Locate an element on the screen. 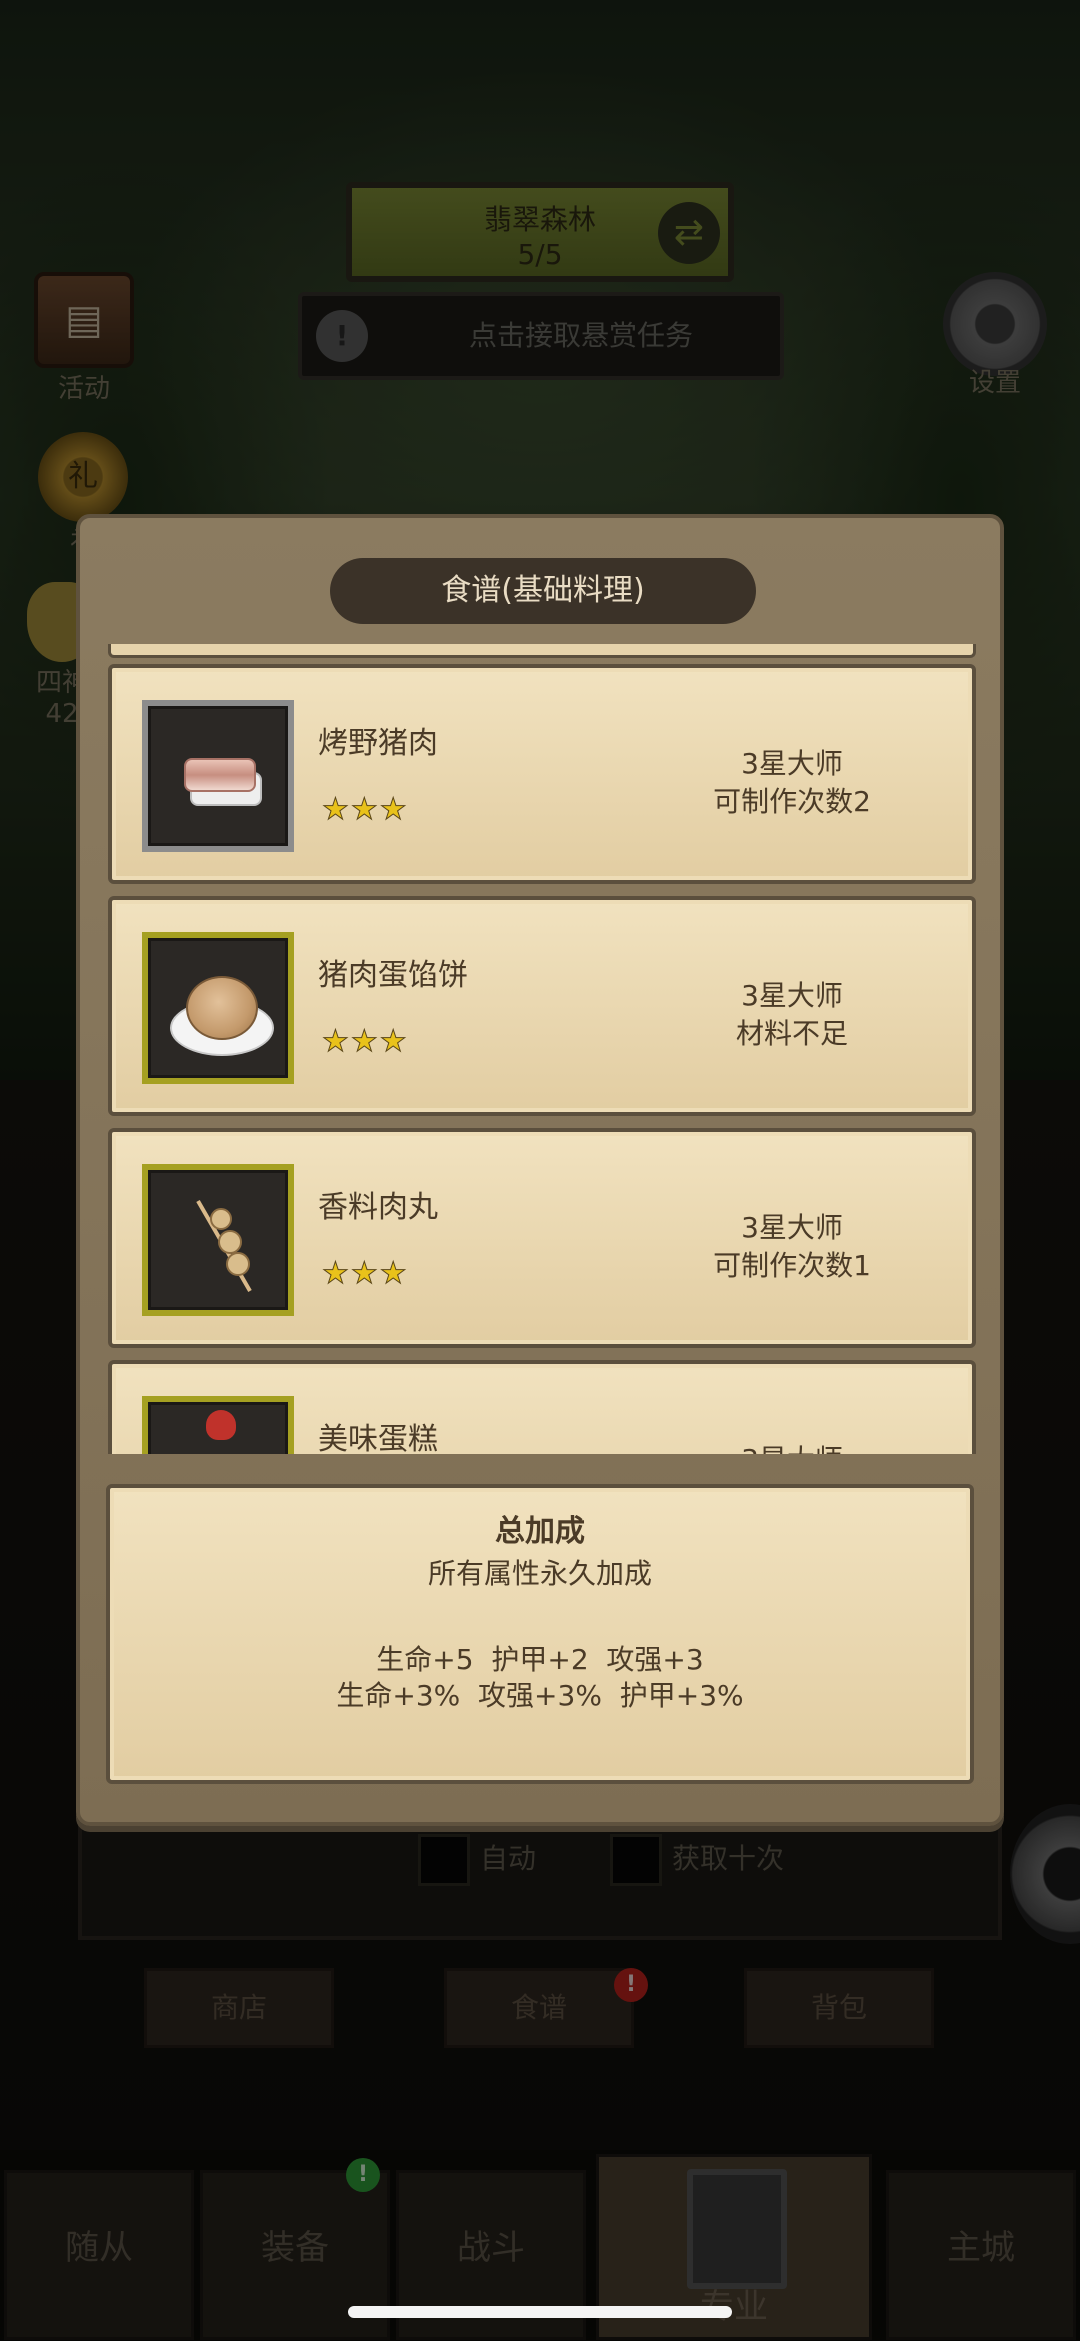 This screenshot has width=1080, height=2341. list-edge is located at coordinates (542, 651).